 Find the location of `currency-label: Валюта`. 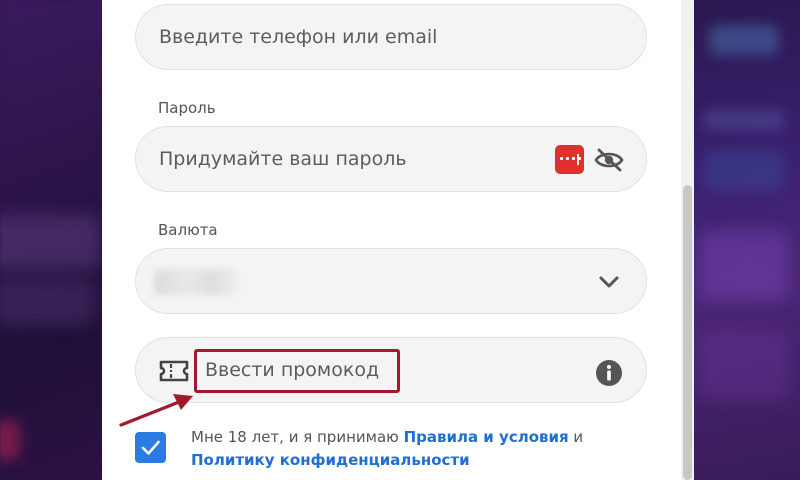

currency-label: Валюта is located at coordinates (188, 230).